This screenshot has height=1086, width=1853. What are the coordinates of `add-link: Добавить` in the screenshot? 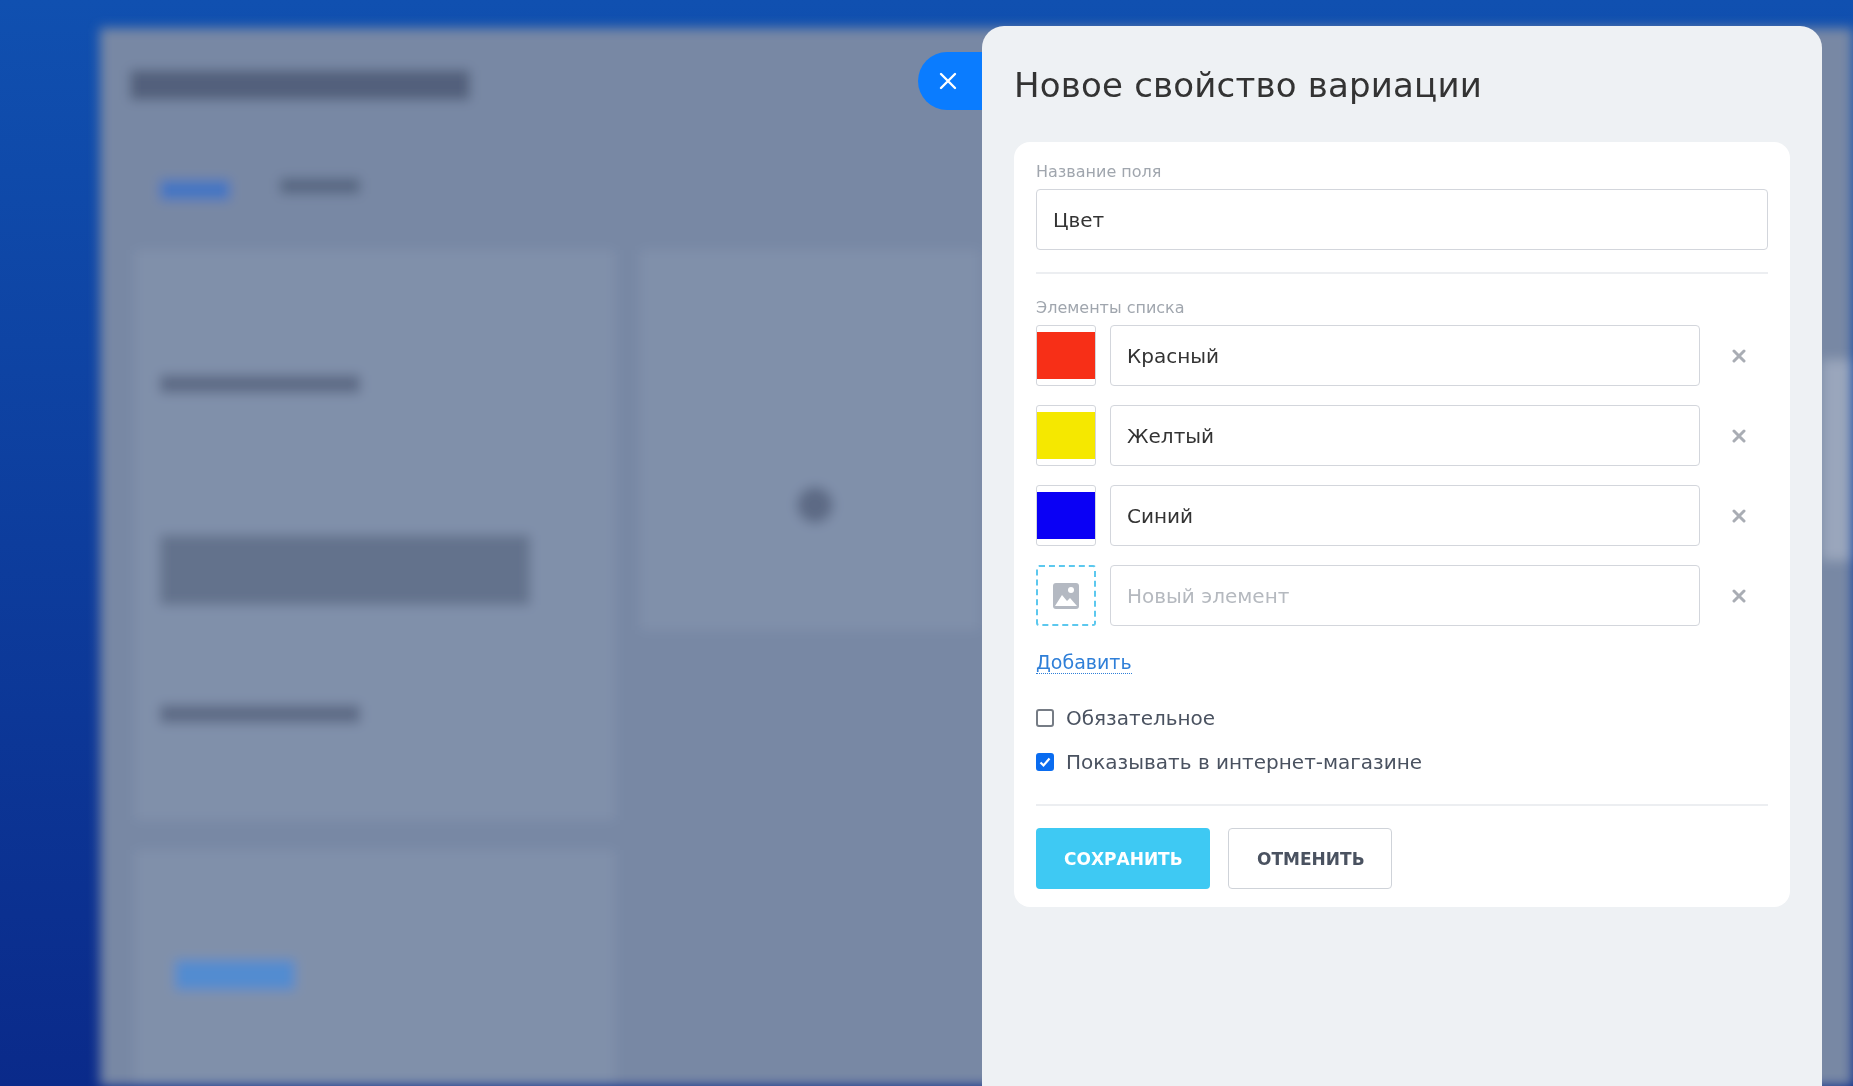 It's located at (1084, 662).